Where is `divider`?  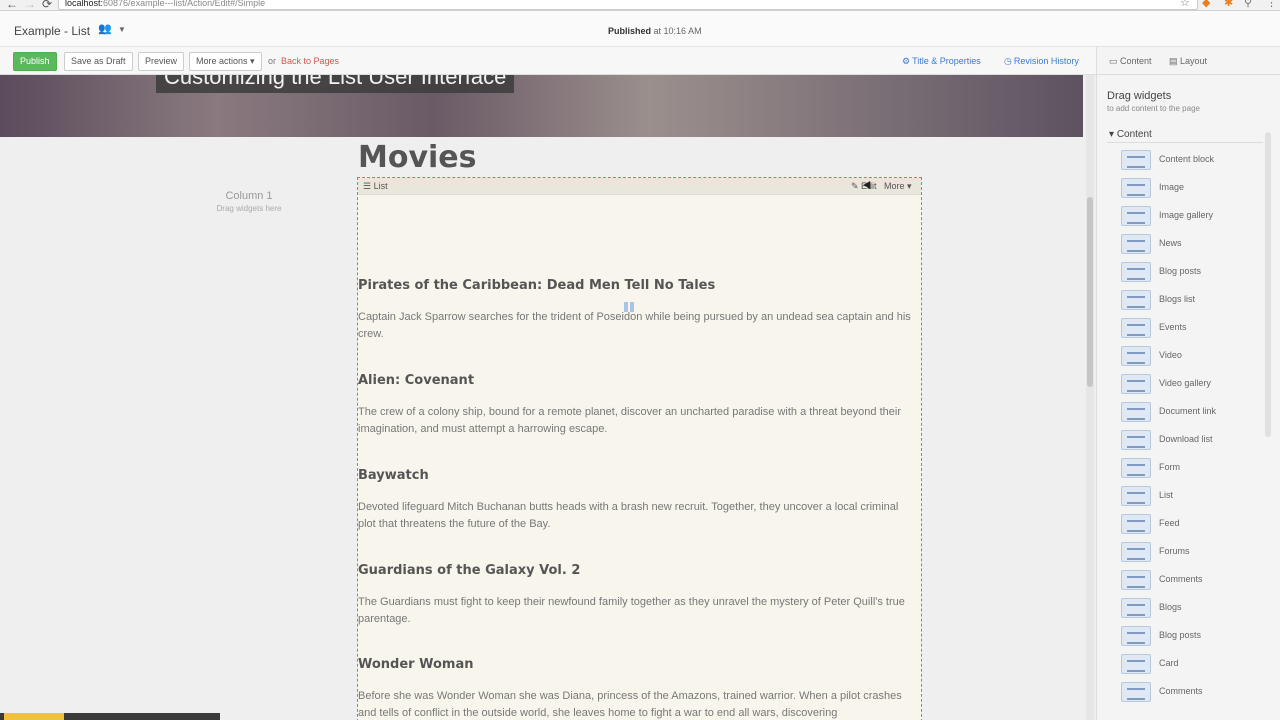
divider is located at coordinates (1185, 142).